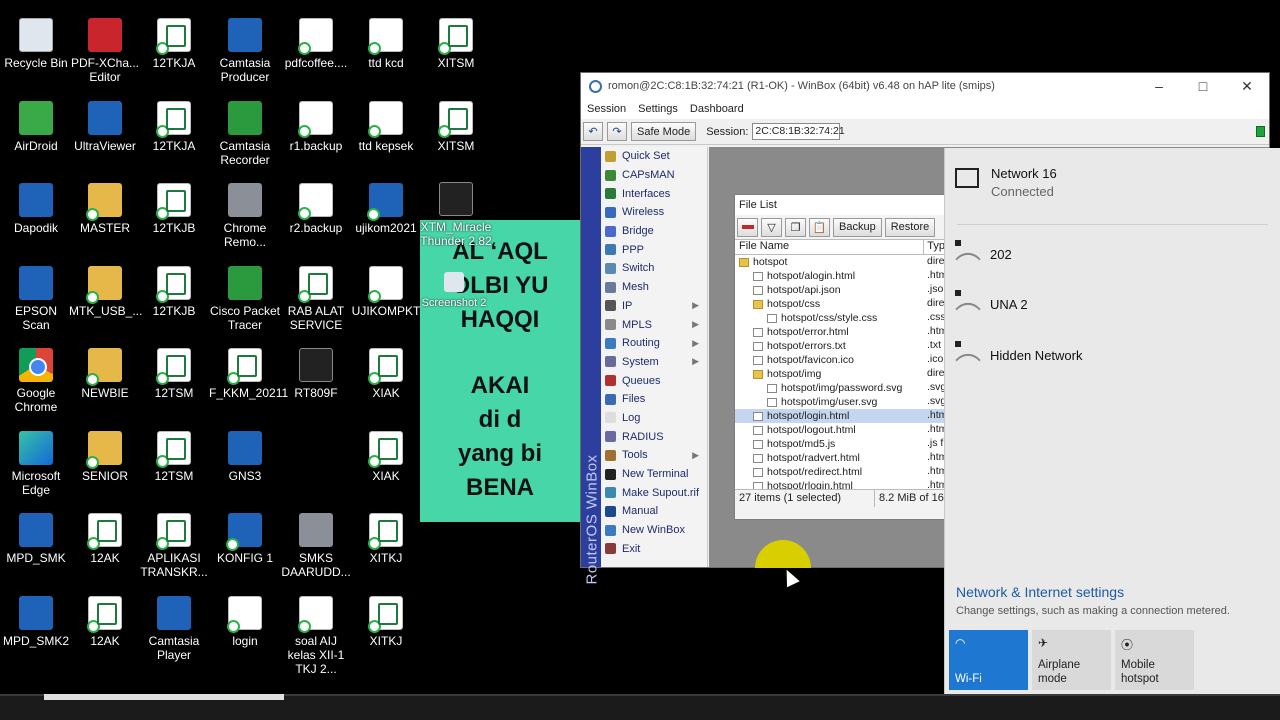 The image size is (1280, 720). What do you see at coordinates (164, 697) in the screenshot?
I see `taskbar-search-strip` at bounding box center [164, 697].